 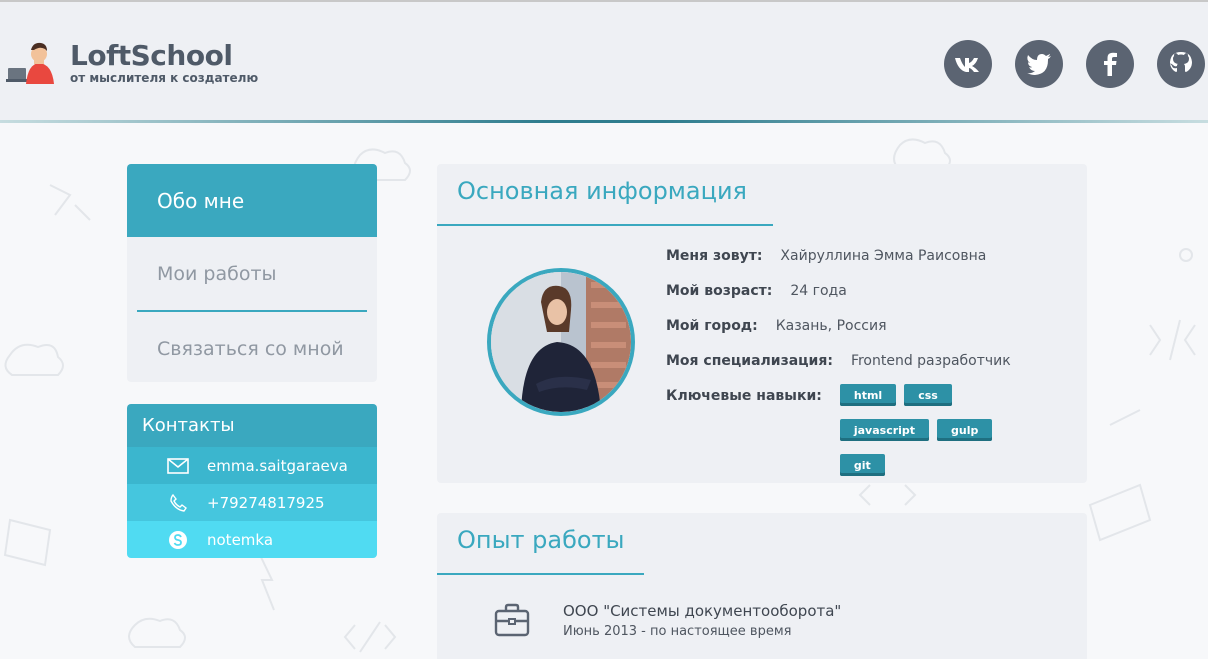 I want to click on contact-email-text: emma.saitgaraeva, so click(x=277, y=465).